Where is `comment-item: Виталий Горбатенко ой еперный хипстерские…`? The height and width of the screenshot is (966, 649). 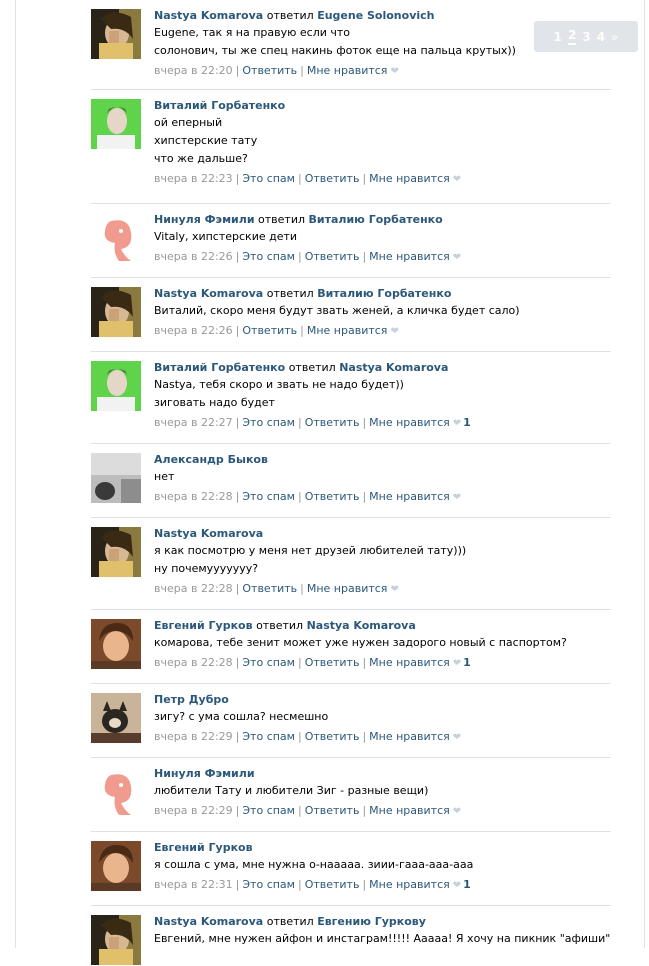 comment-item: Виталий Горбатенко ой еперный хипстерские… is located at coordinates (351, 147).